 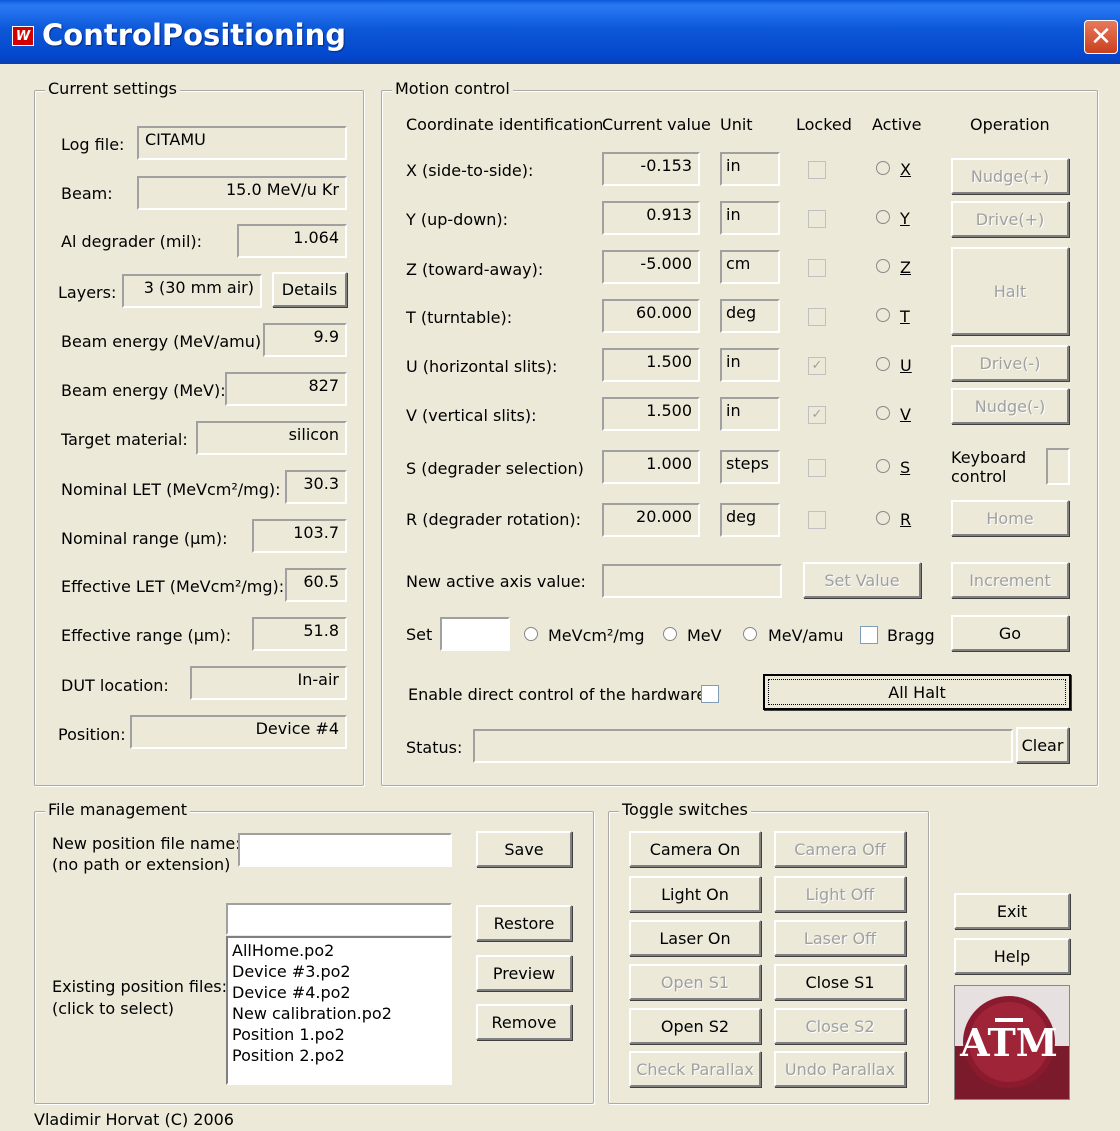 I want to click on effective-range-label: Effective range (µm):, so click(x=146, y=635).